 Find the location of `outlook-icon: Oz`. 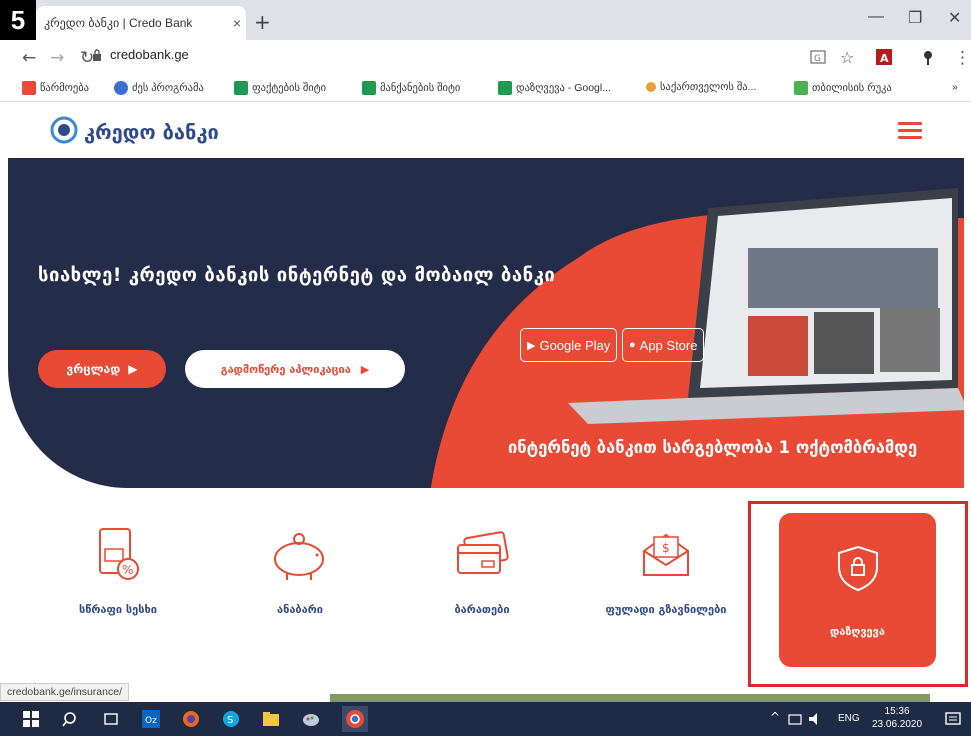

outlook-icon: Oz is located at coordinates (151, 719).